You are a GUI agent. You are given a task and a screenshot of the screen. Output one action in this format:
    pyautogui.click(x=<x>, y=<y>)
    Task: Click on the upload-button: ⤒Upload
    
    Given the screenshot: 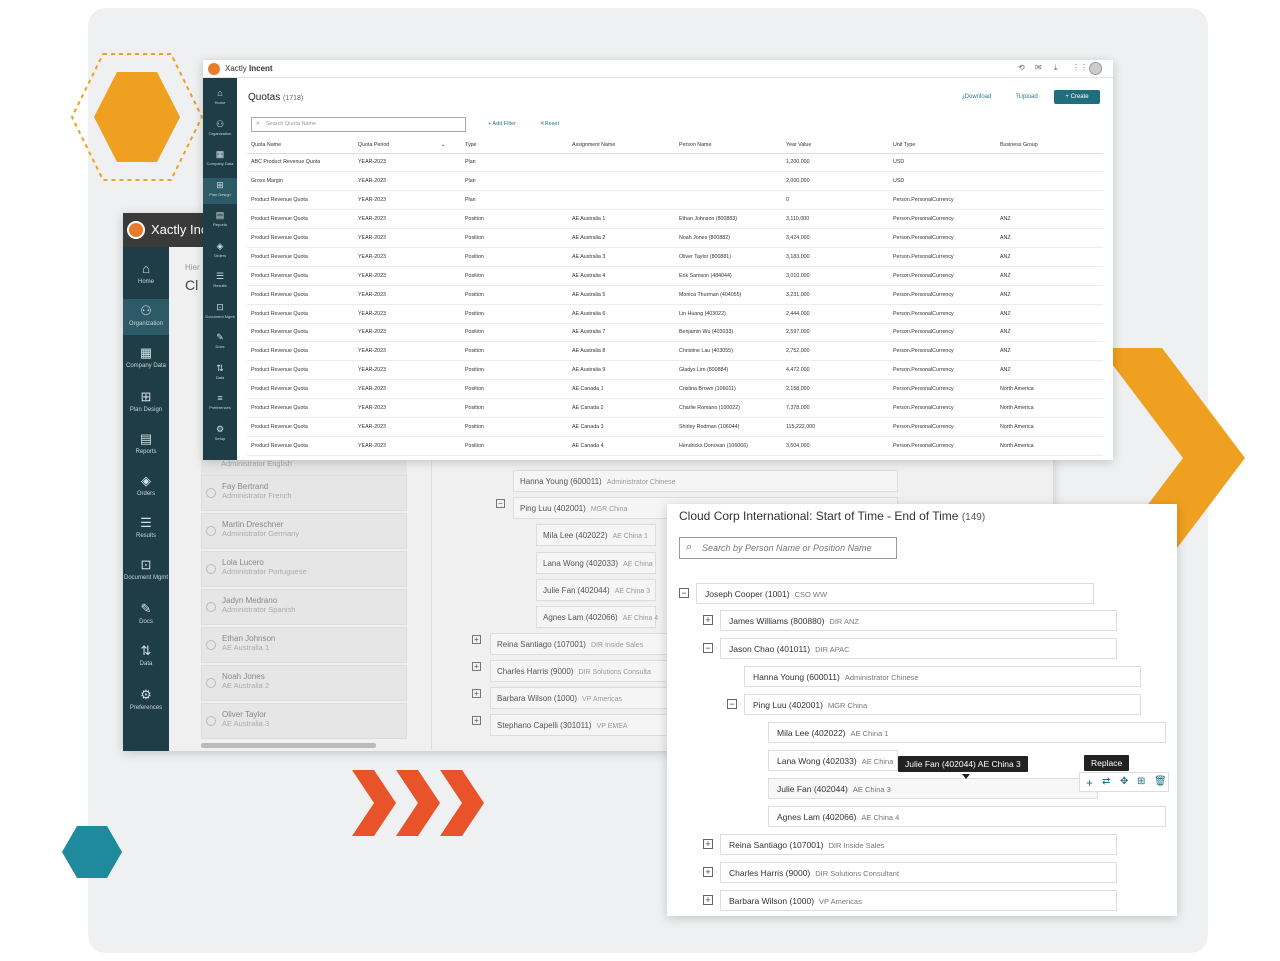 What is the action you would take?
    pyautogui.click(x=1027, y=97)
    